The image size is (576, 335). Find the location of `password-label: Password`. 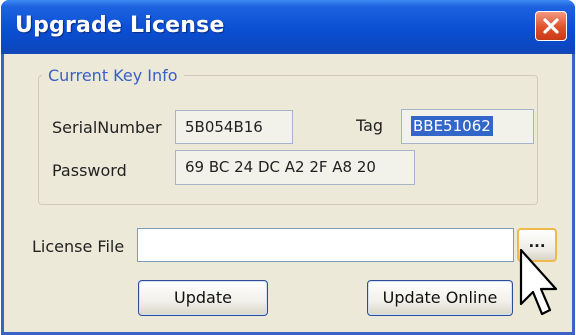

password-label: Password is located at coordinates (89, 170).